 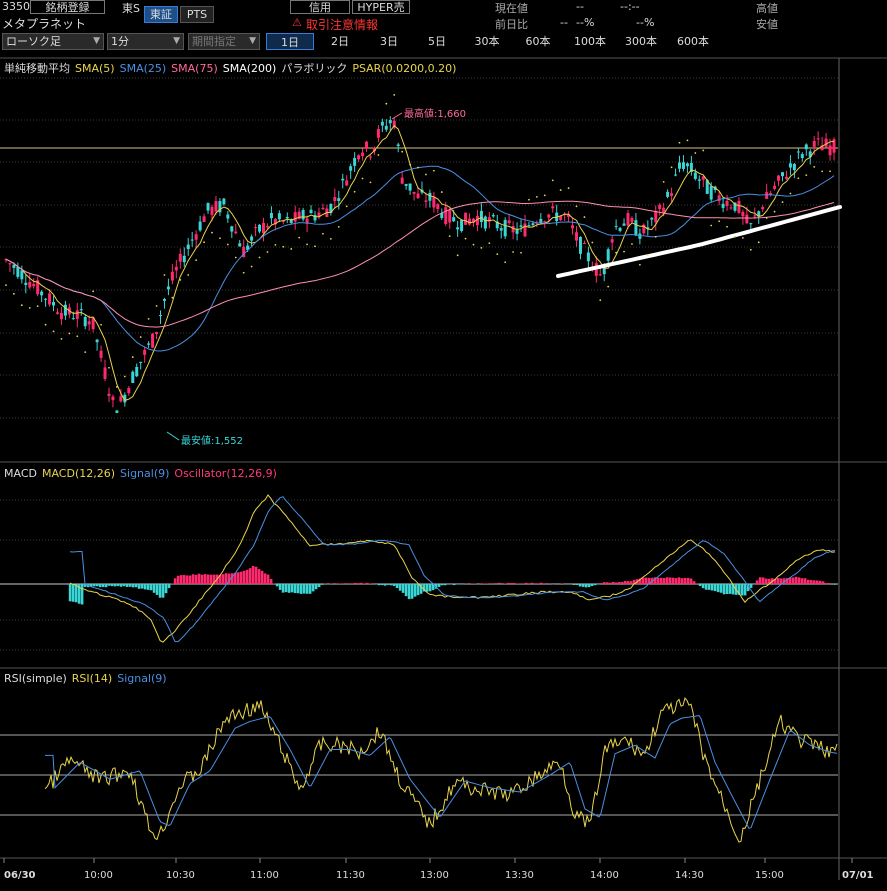 What do you see at coordinates (452, 585) in the screenshot?
I see `macd-oscillator-bars` at bounding box center [452, 585].